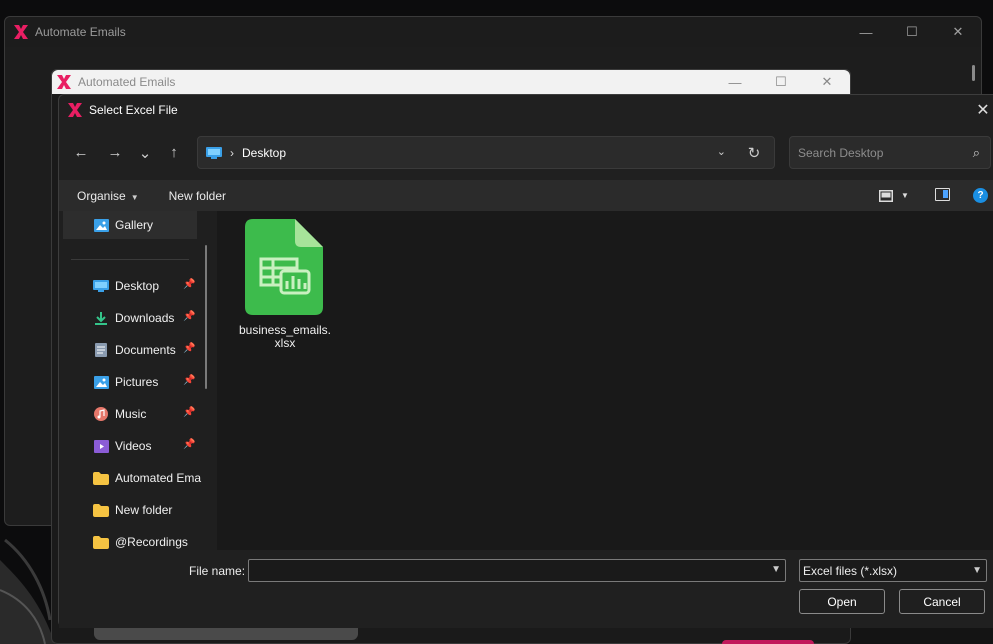  Describe the element at coordinates (130, 259) in the screenshot. I see `nav-divider` at that location.